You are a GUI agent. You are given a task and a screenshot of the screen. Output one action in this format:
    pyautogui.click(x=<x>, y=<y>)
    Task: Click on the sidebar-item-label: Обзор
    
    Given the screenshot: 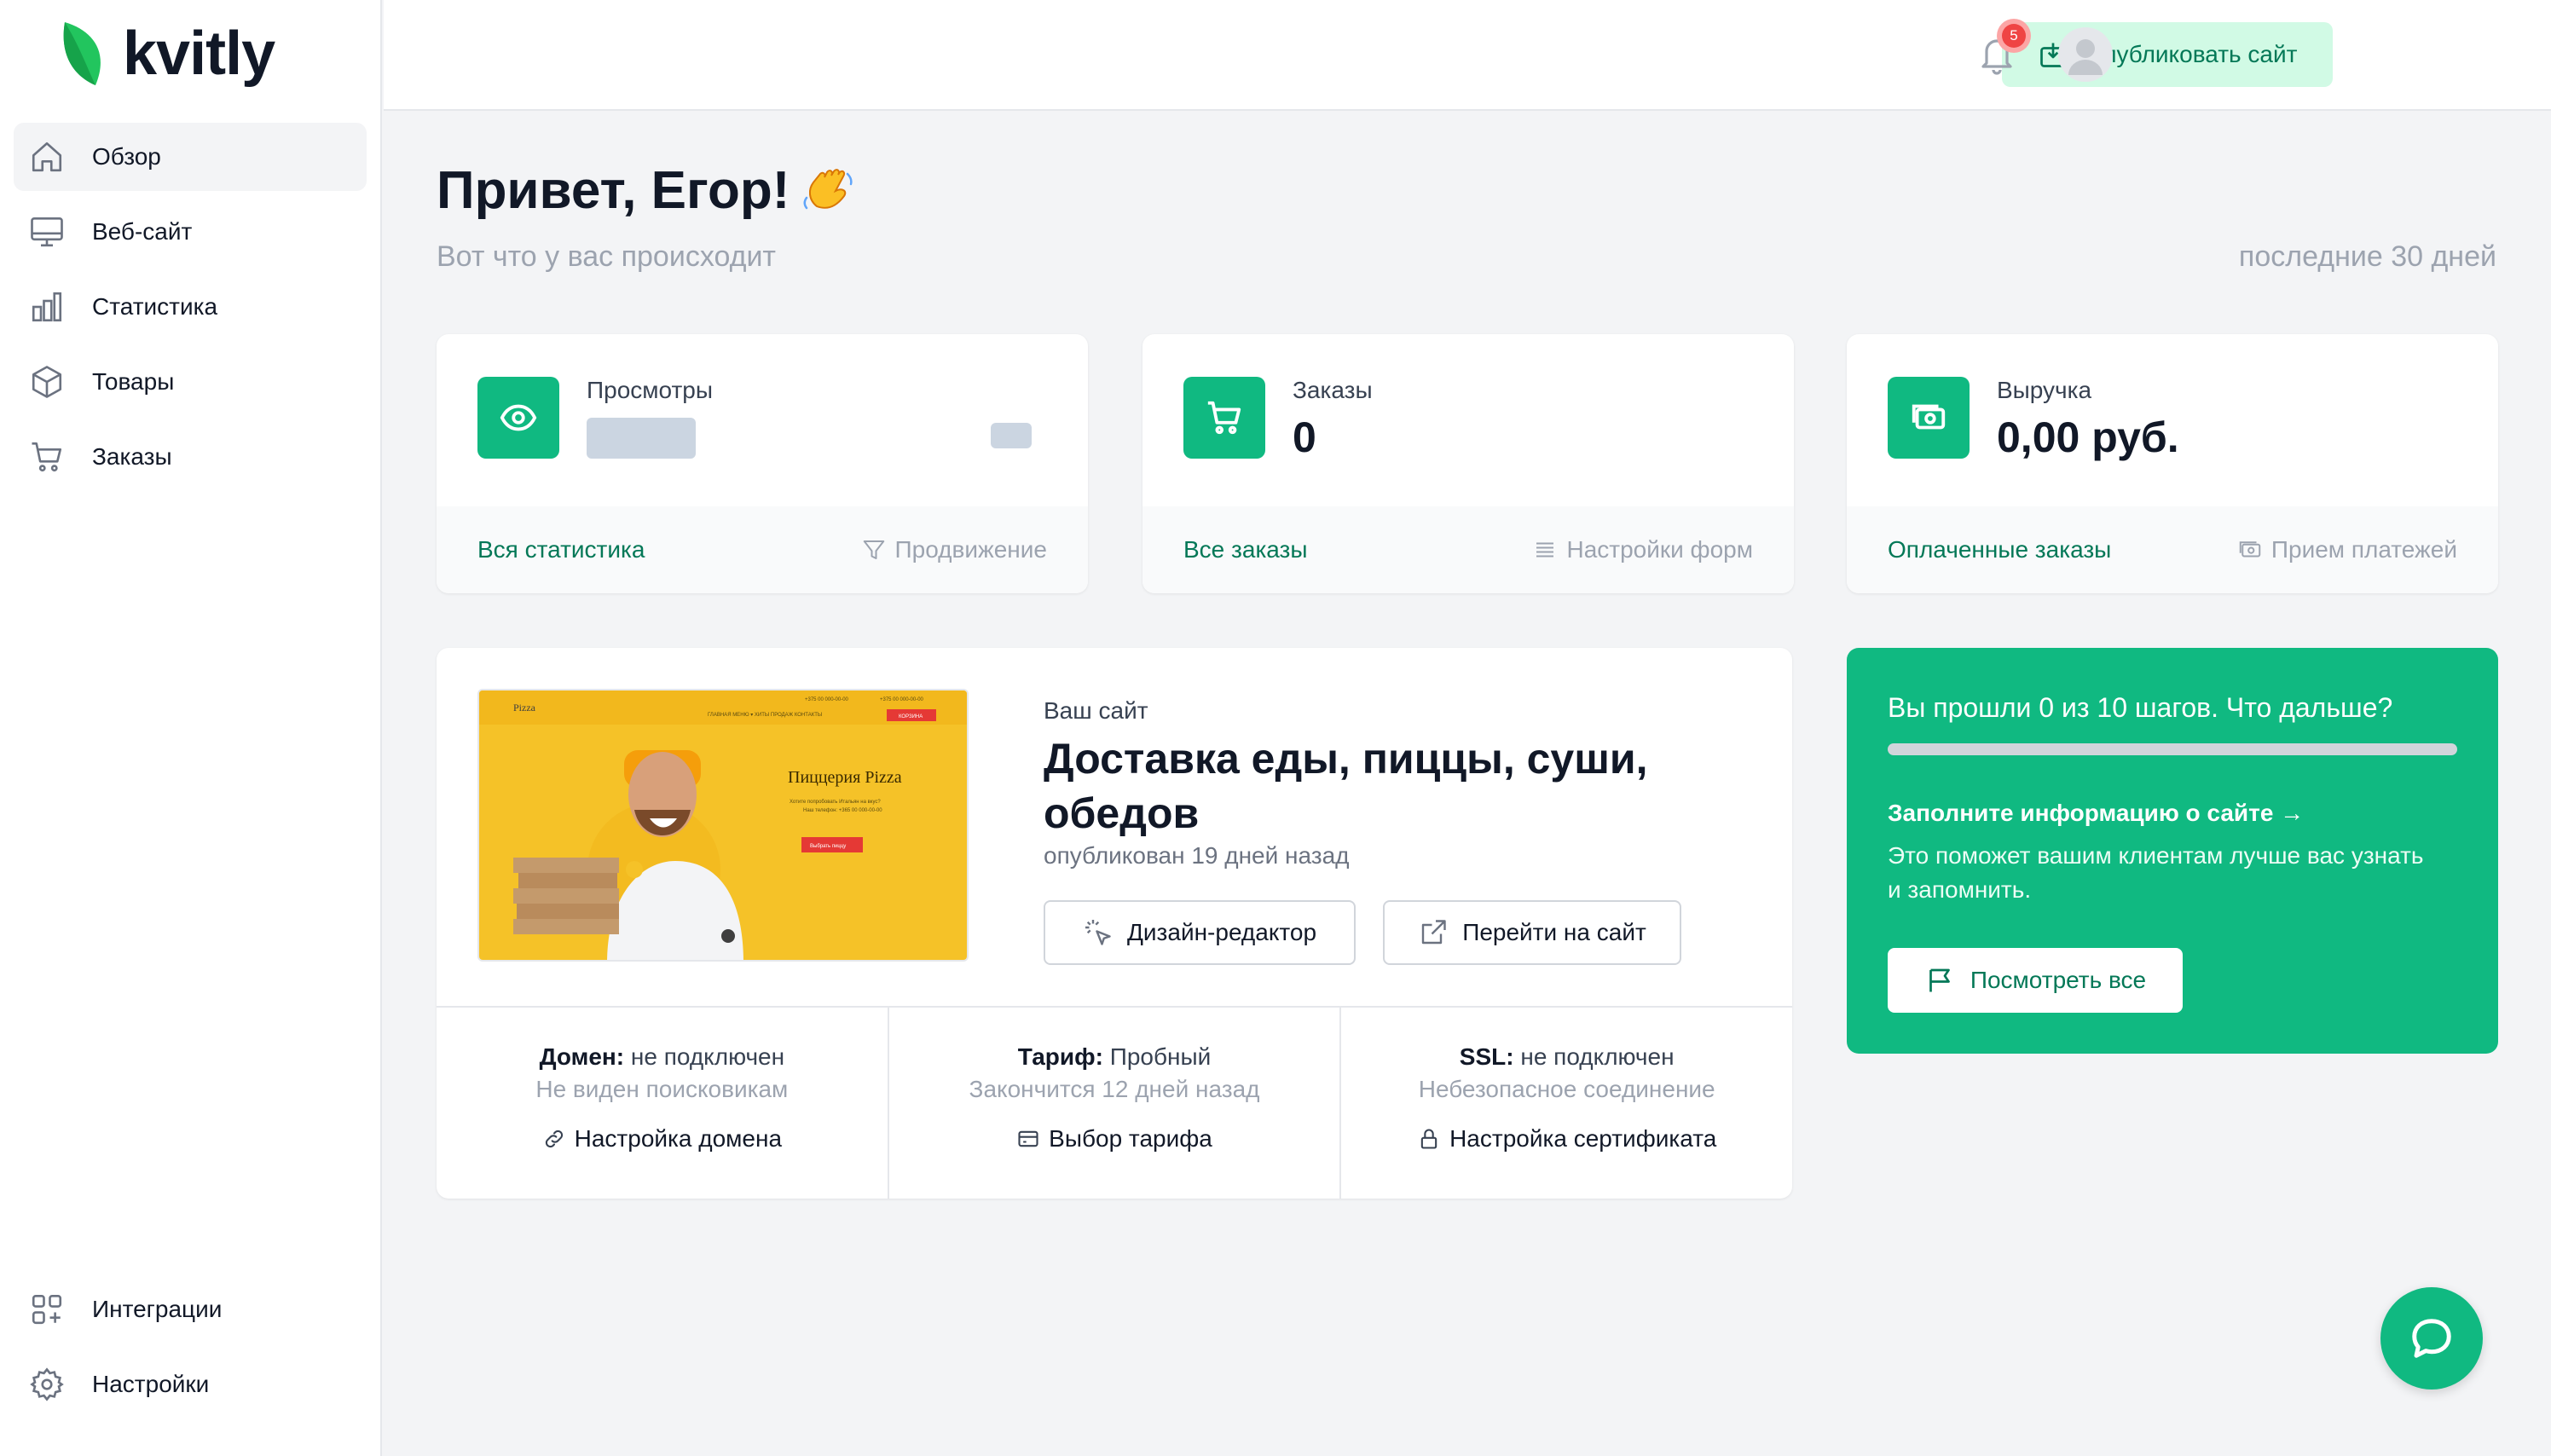 What is the action you would take?
    pyautogui.click(x=127, y=156)
    